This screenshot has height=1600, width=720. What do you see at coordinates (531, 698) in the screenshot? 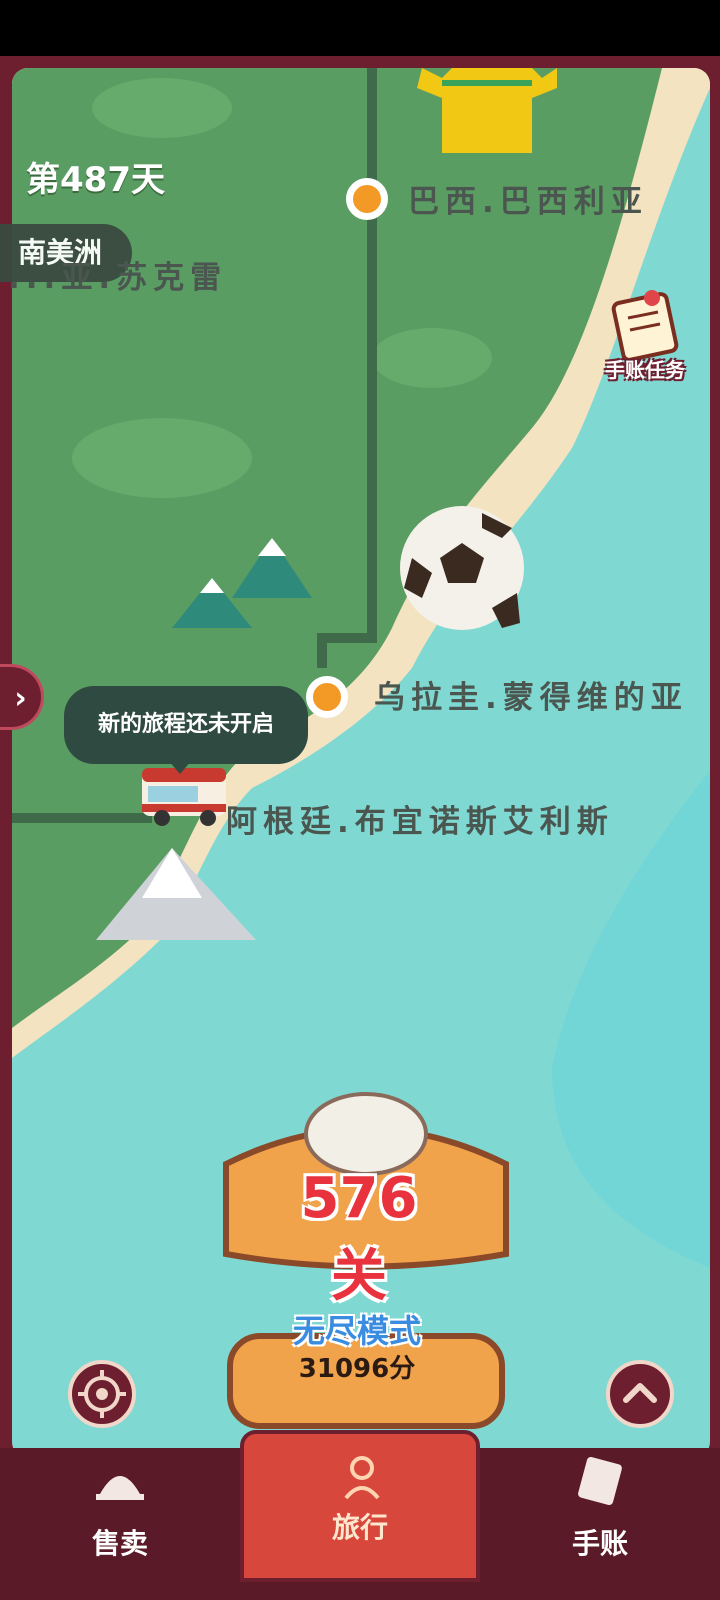
I see `city-label-montevideo: 乌拉圭.蒙得维的亚` at bounding box center [531, 698].